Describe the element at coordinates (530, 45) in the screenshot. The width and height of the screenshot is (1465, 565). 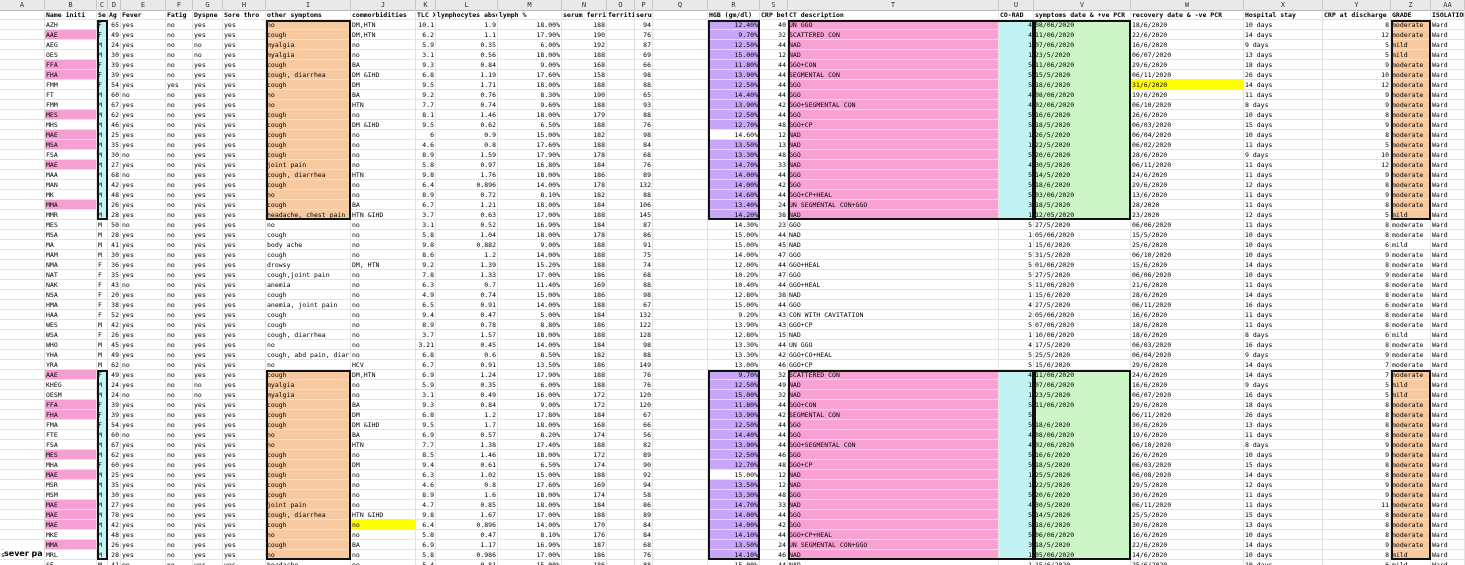
I see `cell: 6.00%` at that location.